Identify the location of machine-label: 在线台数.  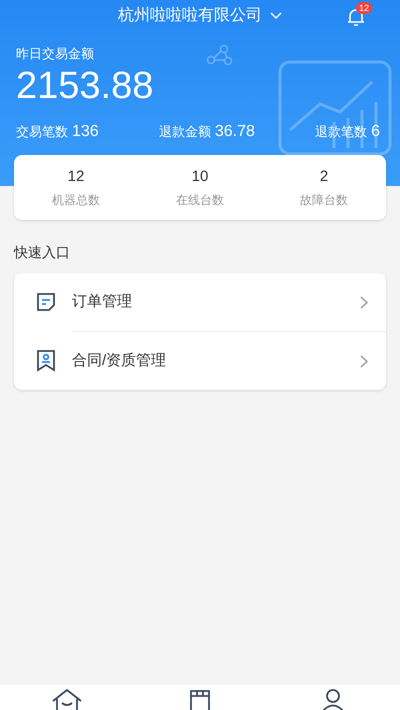
(200, 200).